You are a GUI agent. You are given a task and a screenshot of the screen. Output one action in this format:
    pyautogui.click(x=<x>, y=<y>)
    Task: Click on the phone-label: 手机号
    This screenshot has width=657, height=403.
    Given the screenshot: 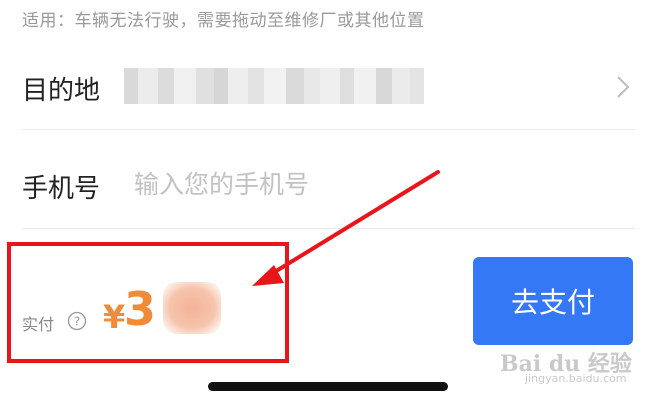 What is the action you would take?
    pyautogui.click(x=61, y=189)
    